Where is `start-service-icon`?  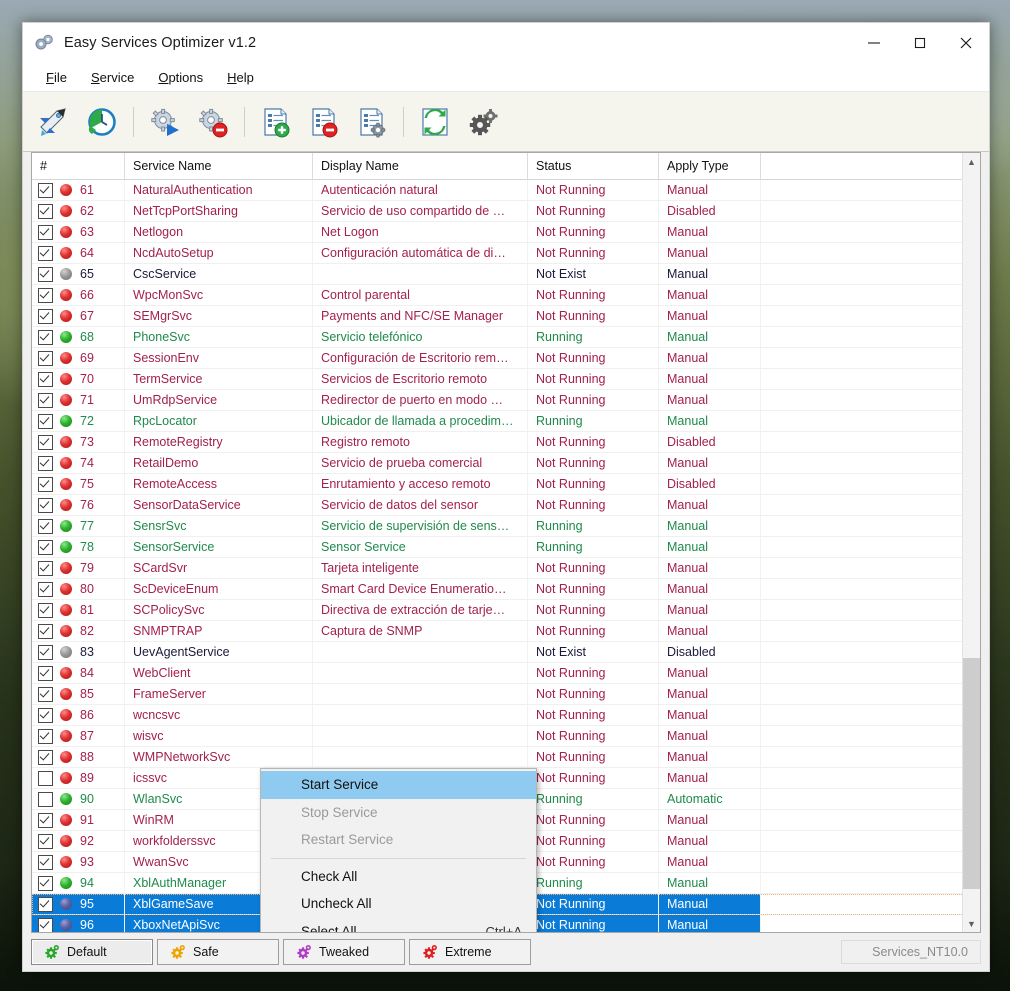 start-service-icon is located at coordinates (165, 122).